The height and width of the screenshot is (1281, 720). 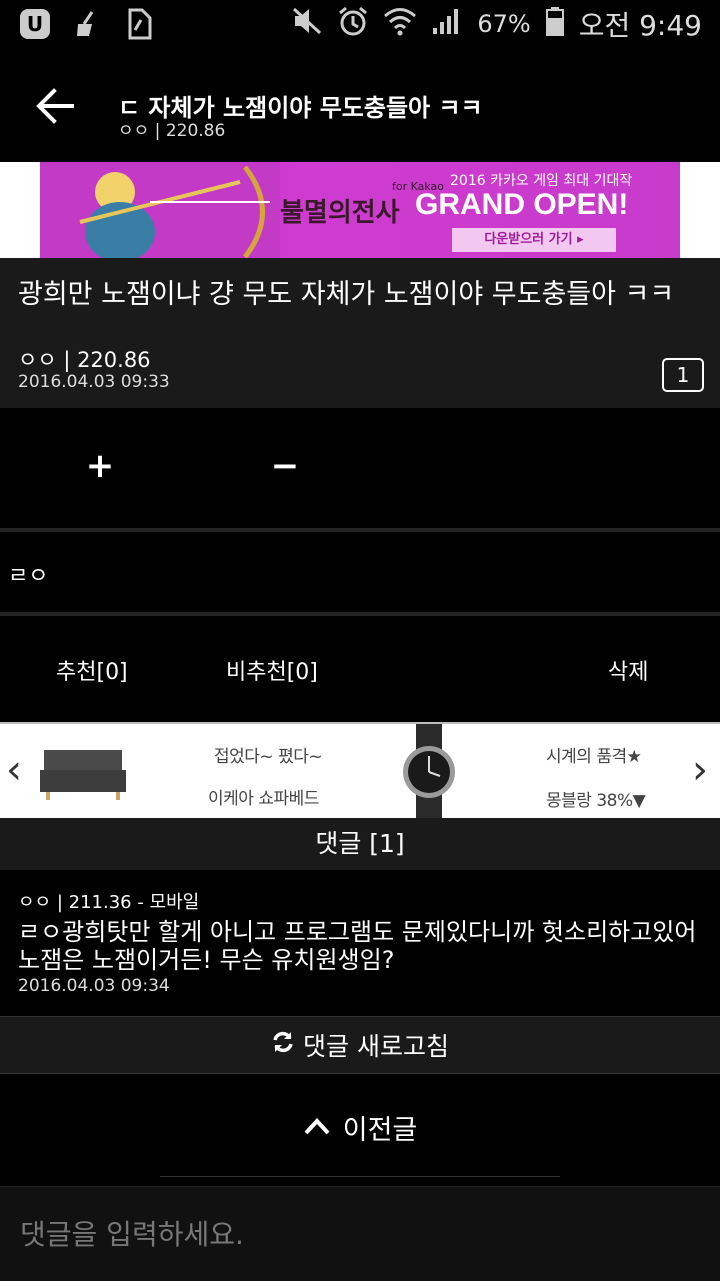 I want to click on downvote-button: −, so click(x=285, y=466).